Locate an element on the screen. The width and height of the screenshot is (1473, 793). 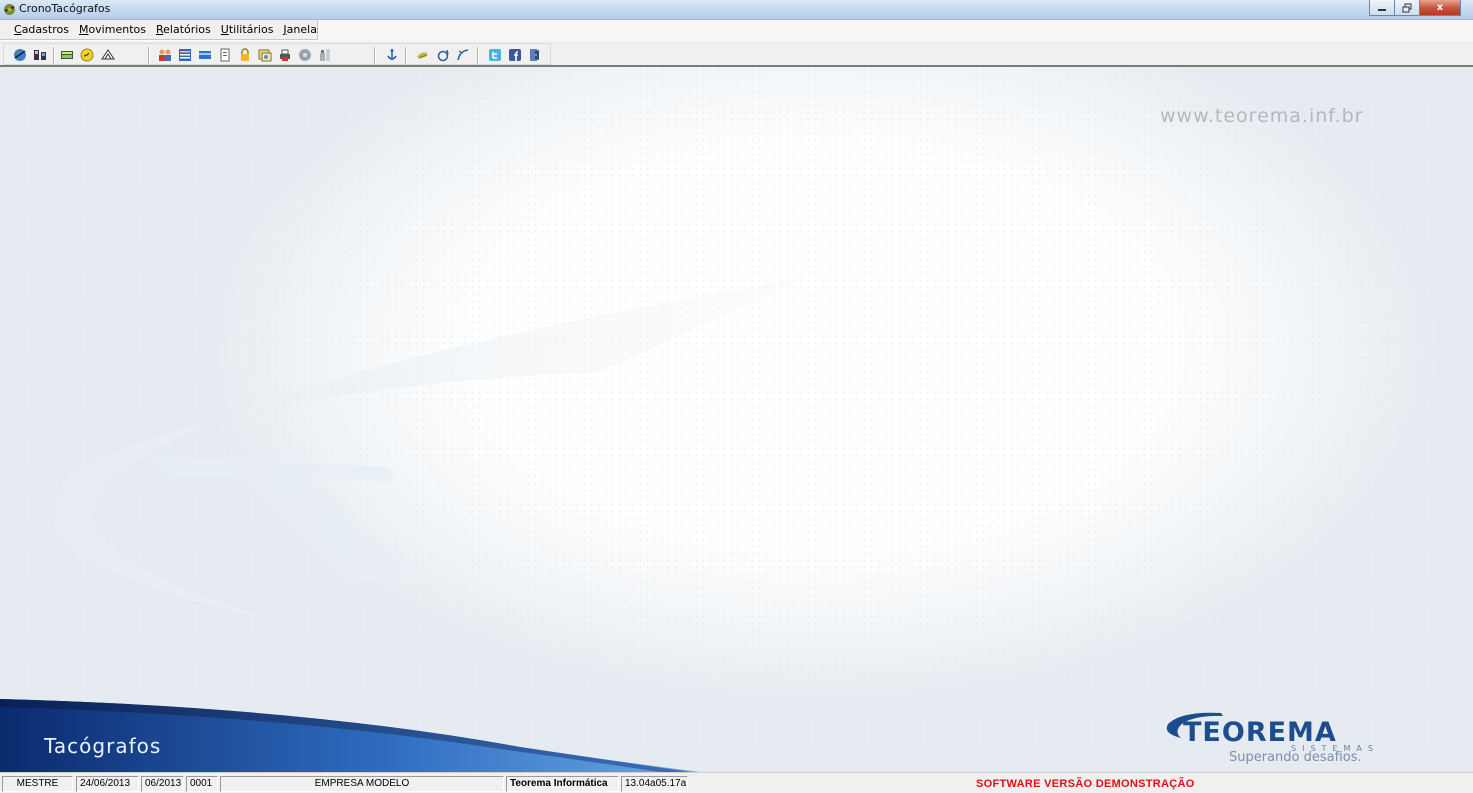
menu-bar-filler is located at coordinates (895, 30).